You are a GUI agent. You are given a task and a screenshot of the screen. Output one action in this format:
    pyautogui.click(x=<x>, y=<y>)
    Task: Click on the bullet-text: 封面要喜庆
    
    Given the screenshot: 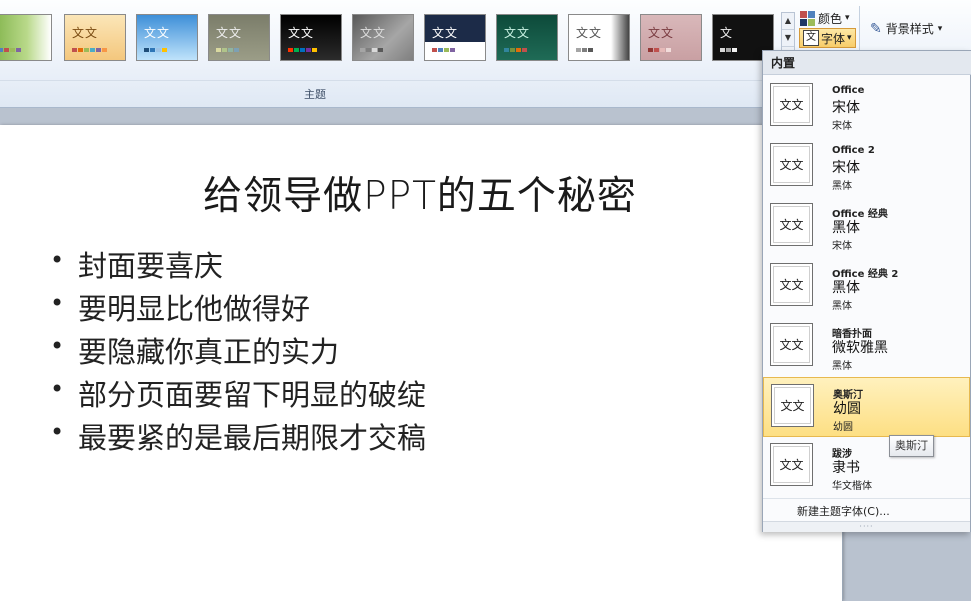 What is the action you would take?
    pyautogui.click(x=151, y=266)
    